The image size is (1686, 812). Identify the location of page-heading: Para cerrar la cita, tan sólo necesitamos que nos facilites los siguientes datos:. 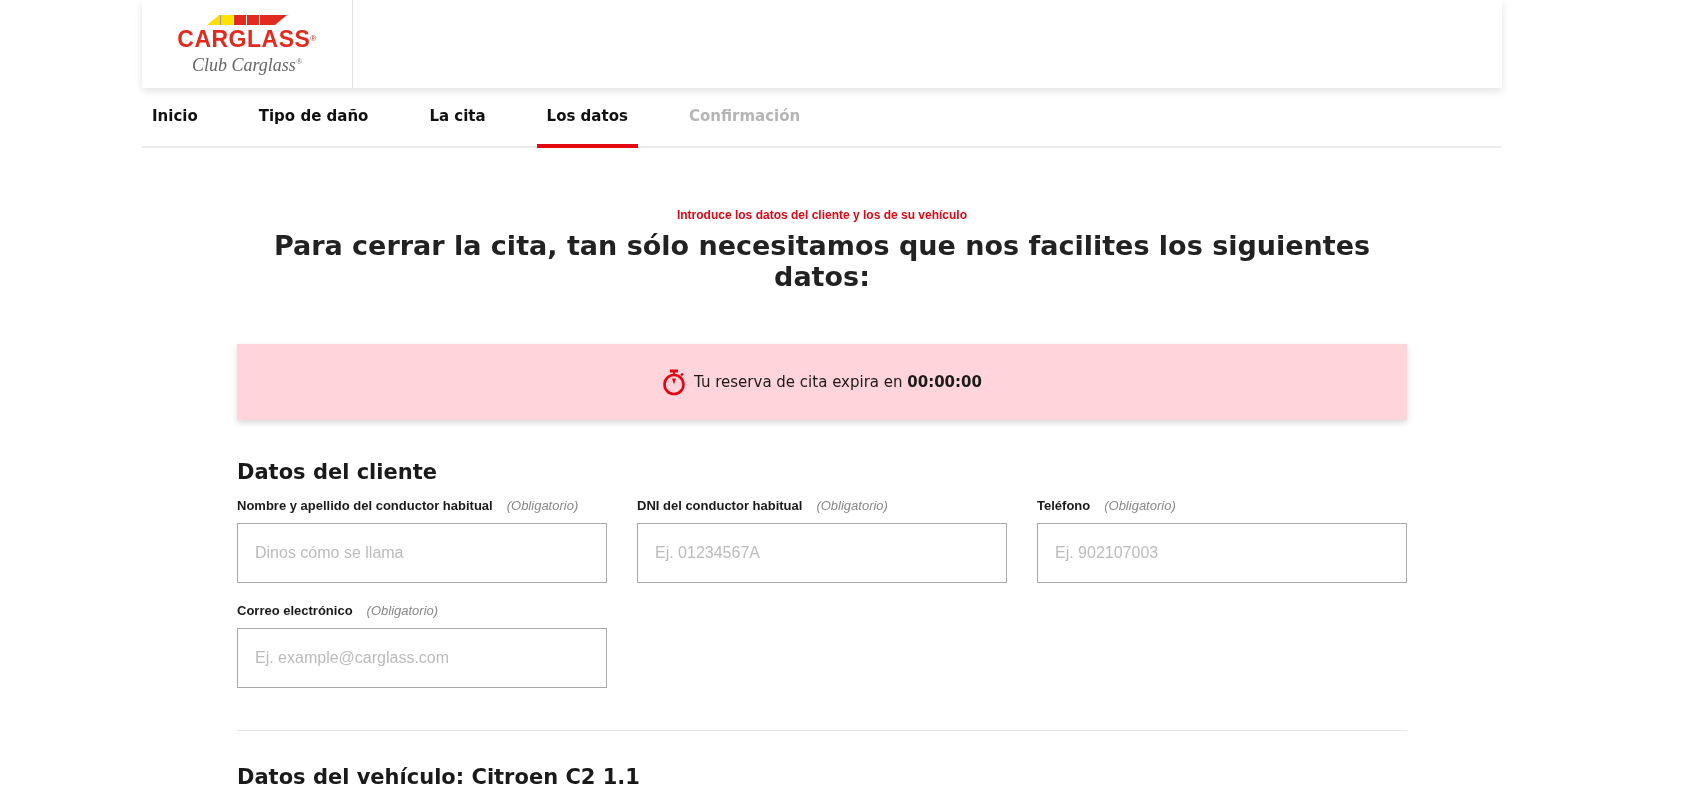
(822, 261).